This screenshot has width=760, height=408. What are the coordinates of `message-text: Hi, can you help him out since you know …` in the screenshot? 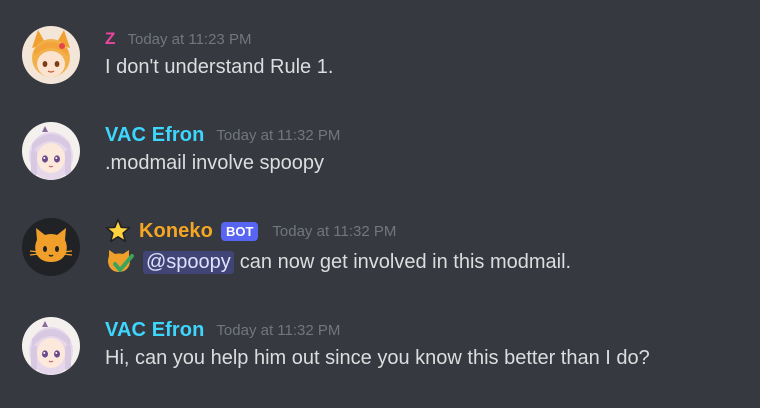 It's located at (377, 358).